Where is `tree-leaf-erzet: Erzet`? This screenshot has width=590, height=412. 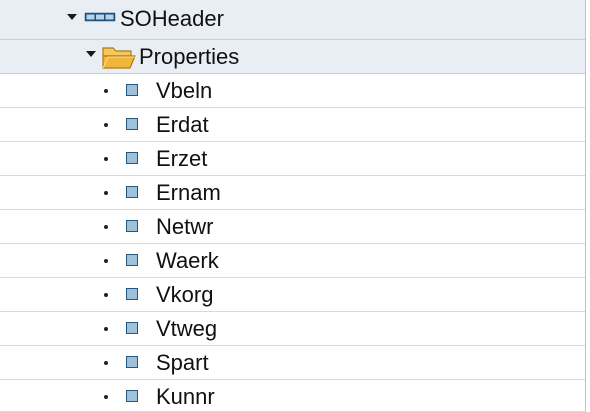 tree-leaf-erzet: Erzet is located at coordinates (292, 159).